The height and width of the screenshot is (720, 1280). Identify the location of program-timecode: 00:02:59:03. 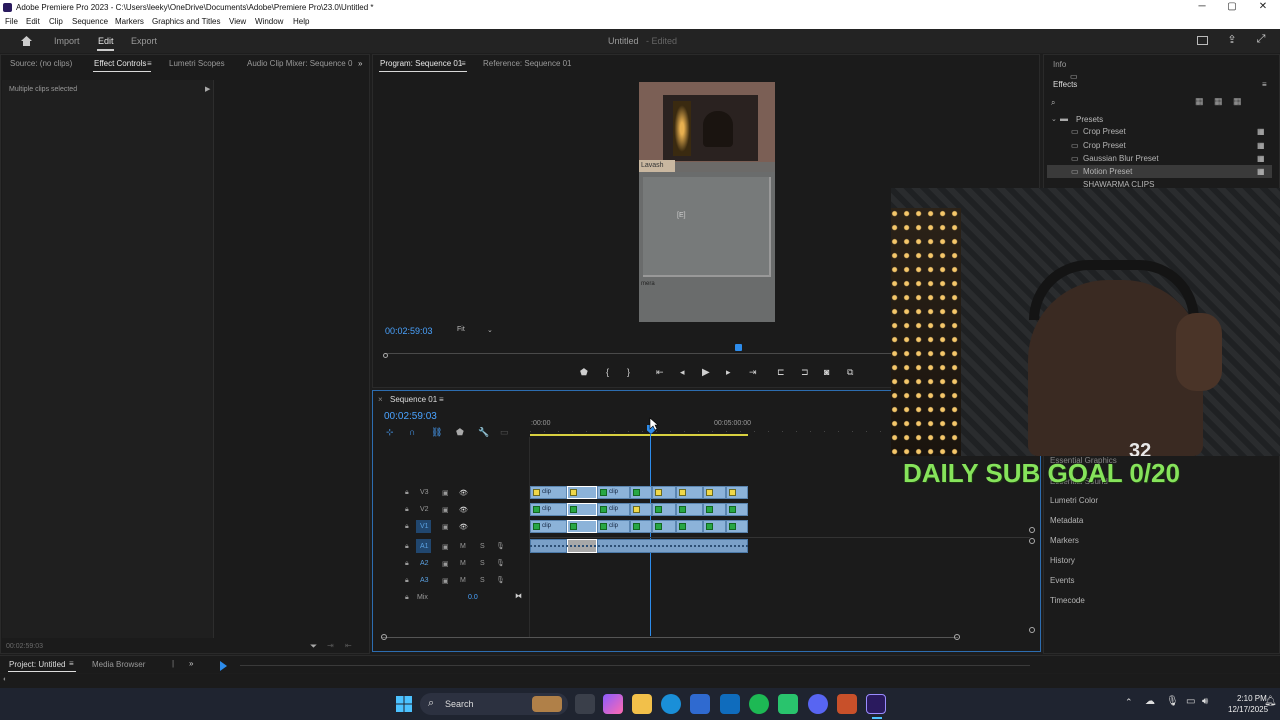
(409, 331).